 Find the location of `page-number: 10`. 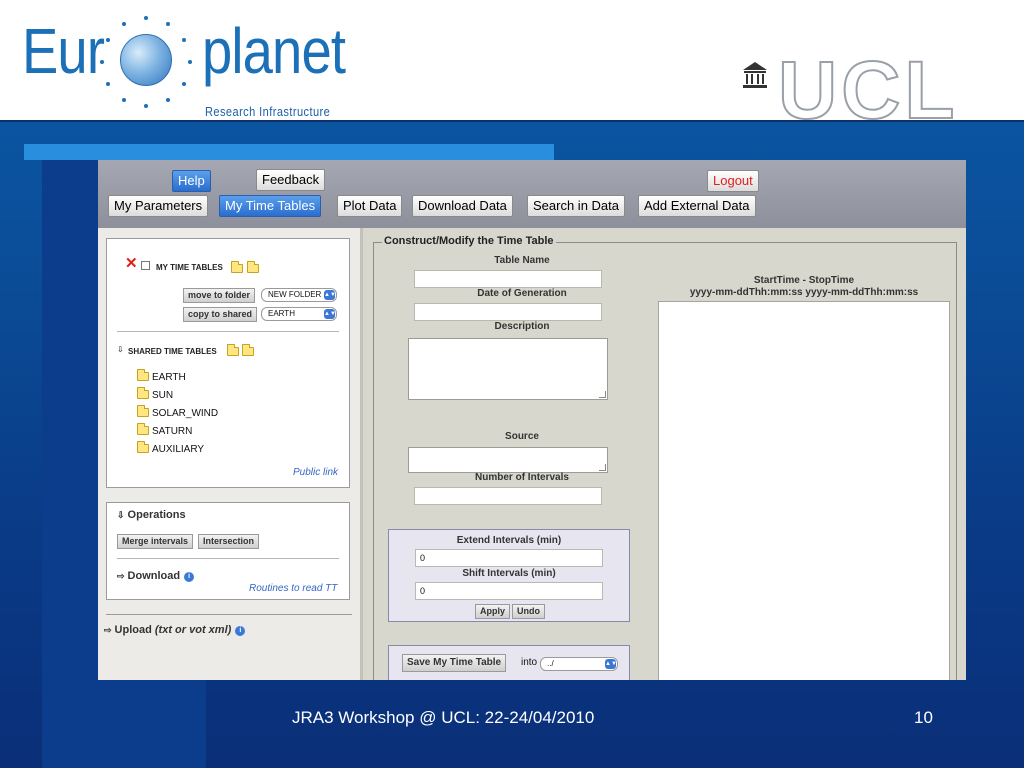

page-number: 10 is located at coordinates (923, 717).